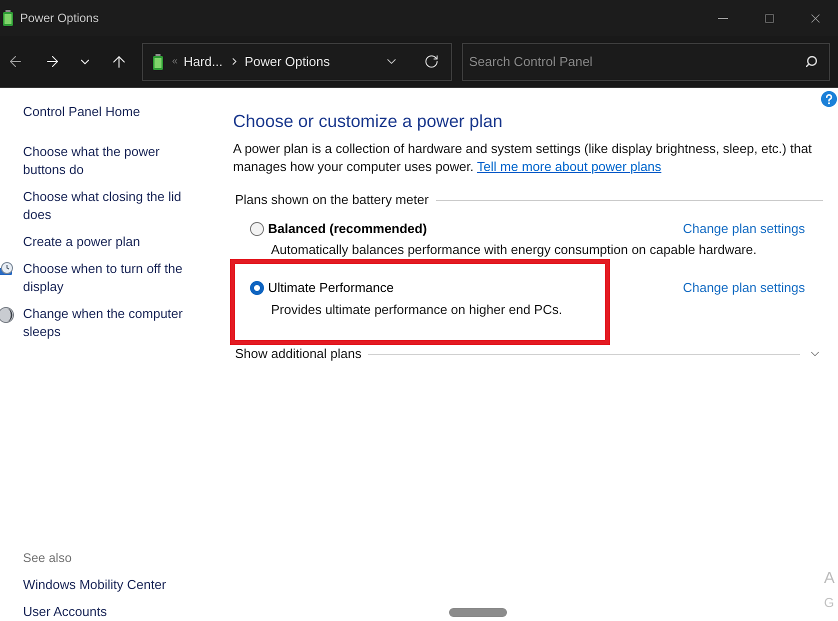  Describe the element at coordinates (523, 158) in the screenshot. I see `intro-paragraph: A power plan is a collection of hardware and system settings (like display brightness, sleep, etc.) that manages how your computer uses power. Tell me more about power plans` at that location.